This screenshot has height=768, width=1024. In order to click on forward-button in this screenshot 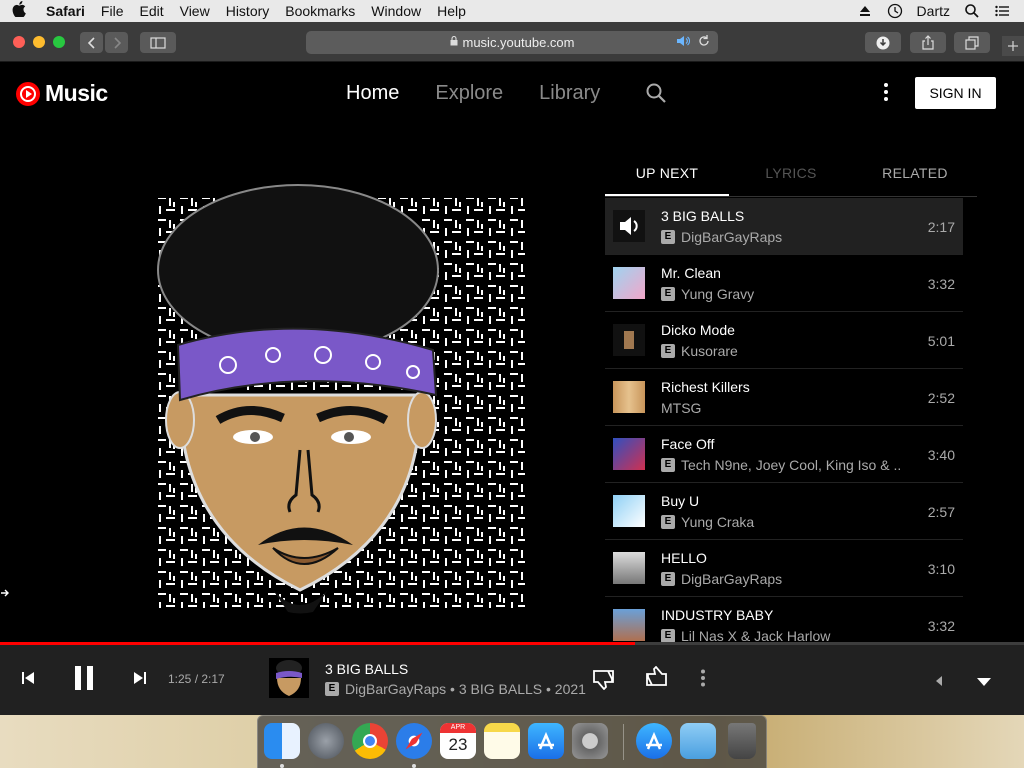, I will do `click(116, 42)`.